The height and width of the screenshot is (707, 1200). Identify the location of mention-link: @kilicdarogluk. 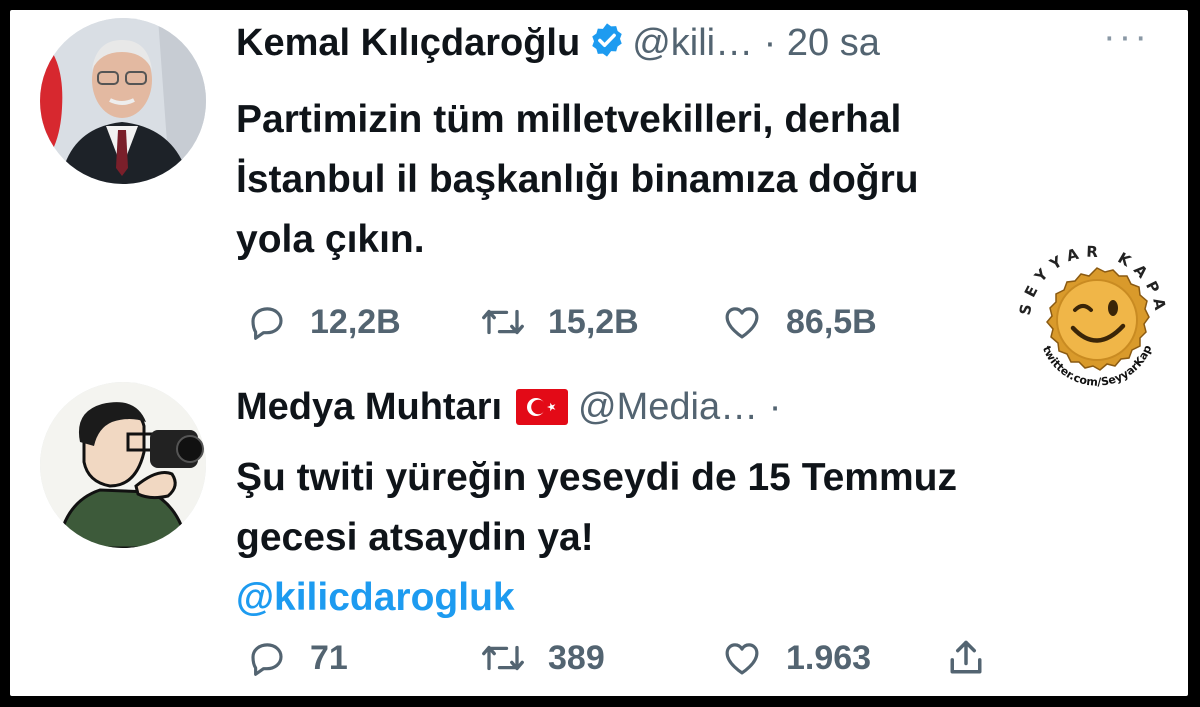
(676, 598).